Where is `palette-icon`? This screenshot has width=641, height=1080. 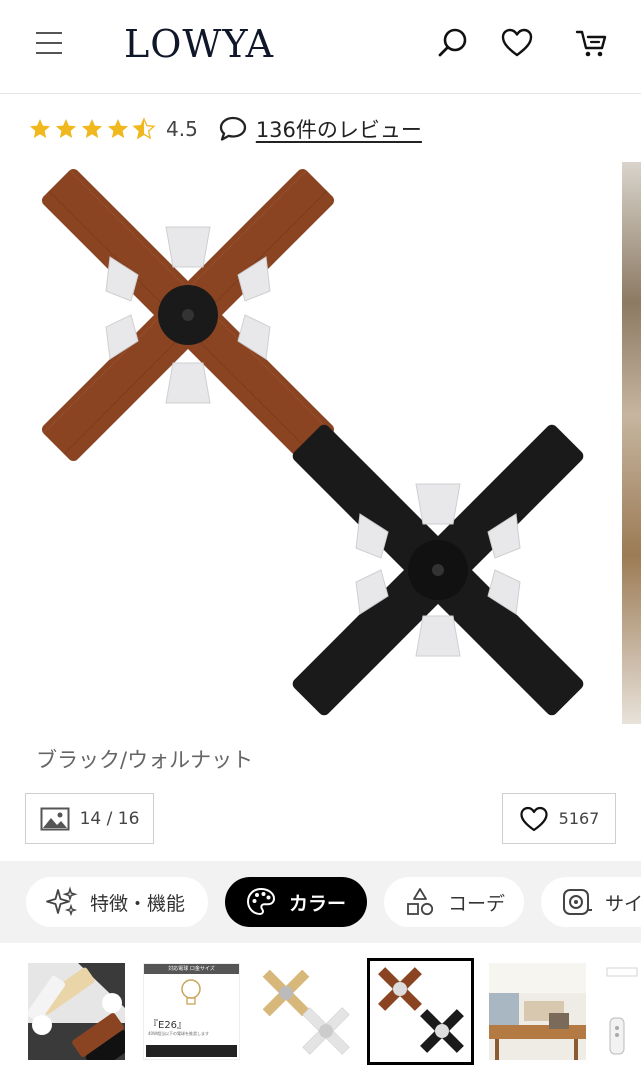
palette-icon is located at coordinates (261, 901).